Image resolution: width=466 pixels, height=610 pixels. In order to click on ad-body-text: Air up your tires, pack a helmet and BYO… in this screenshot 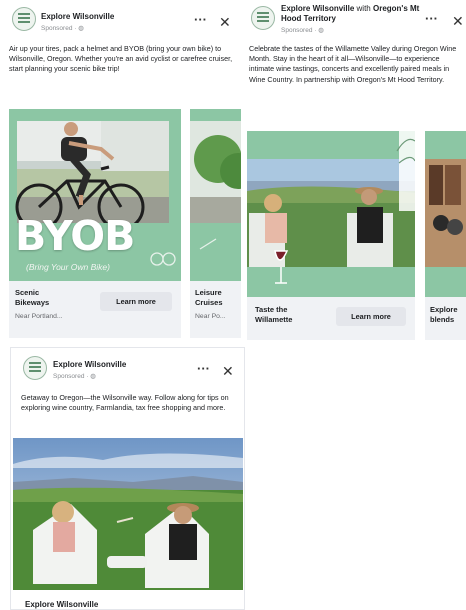, I will do `click(121, 59)`.